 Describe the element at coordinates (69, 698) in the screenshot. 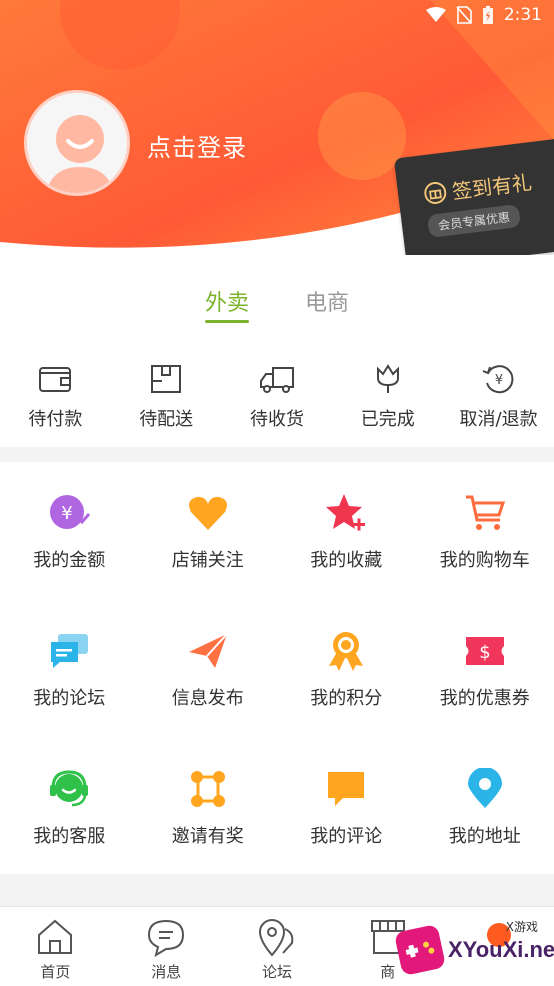

I see `grid-label: 我的论坛` at that location.